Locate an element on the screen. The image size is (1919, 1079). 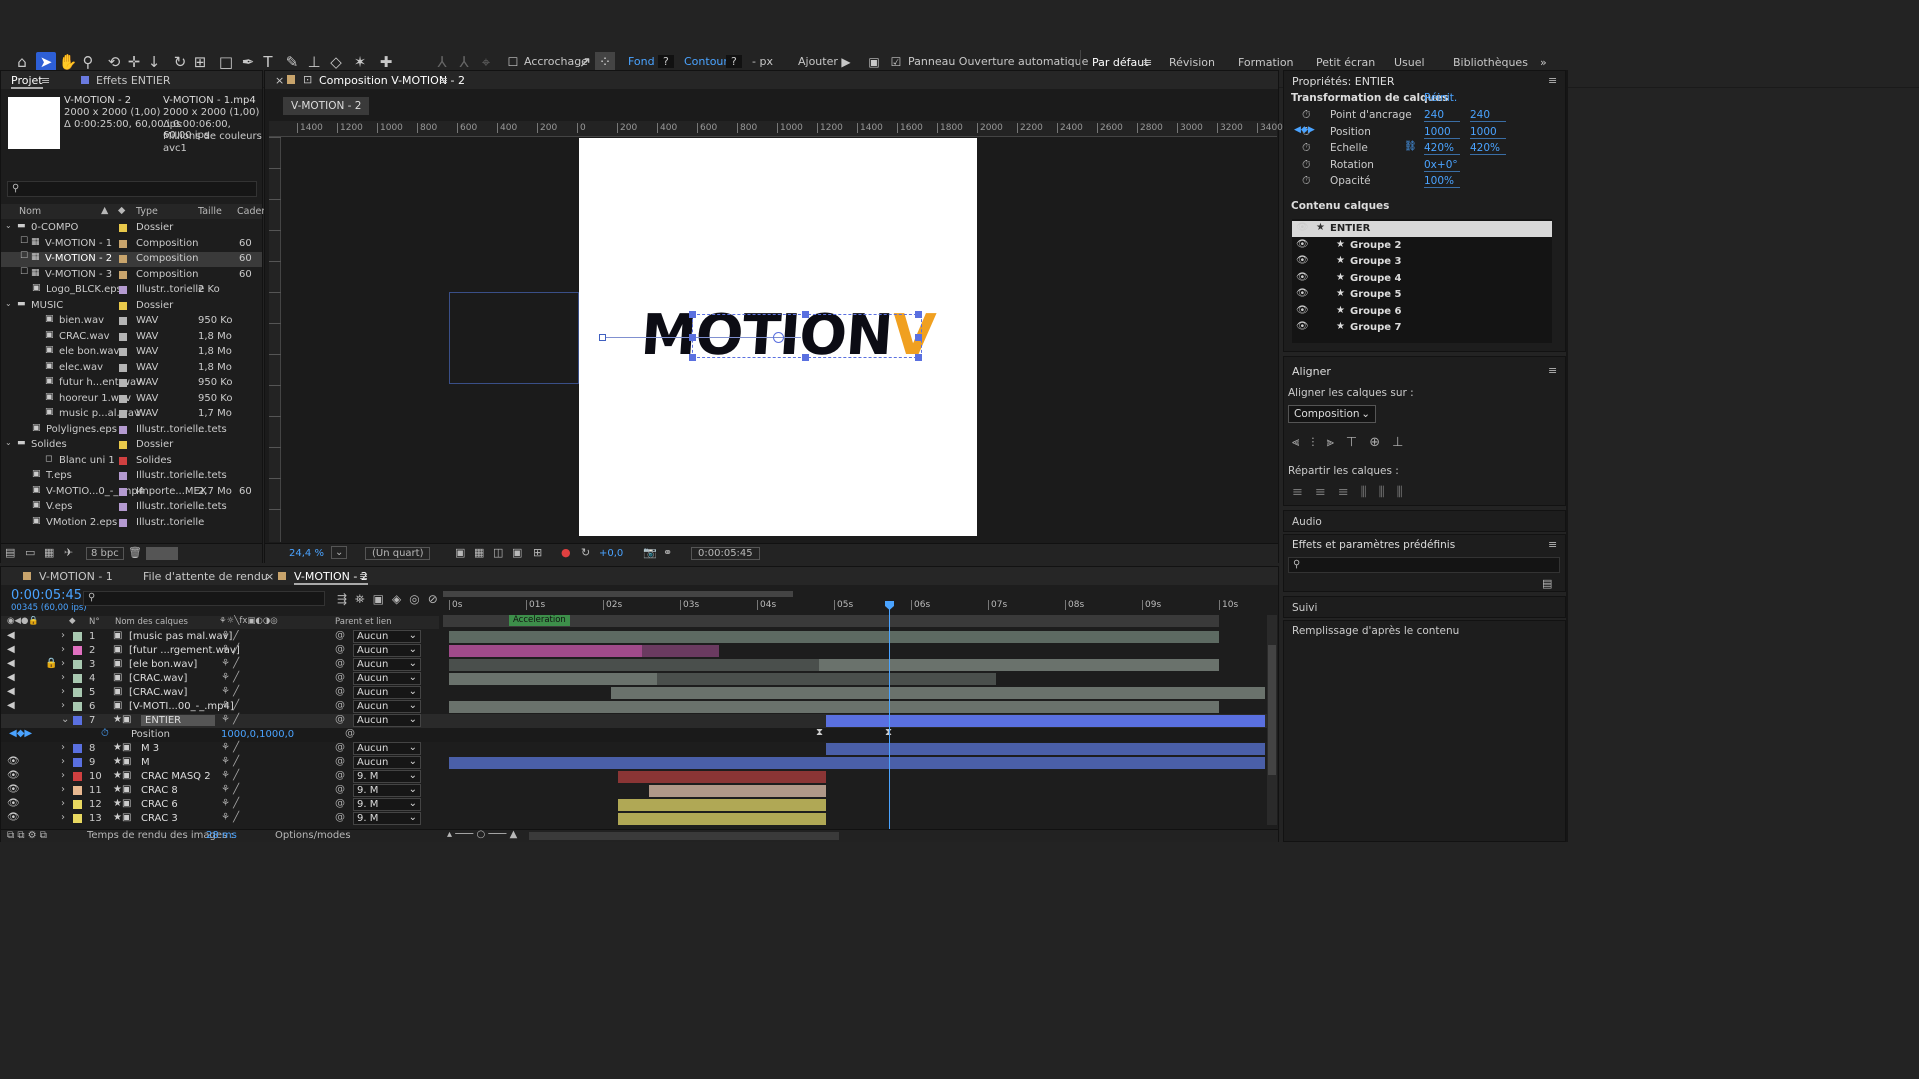
parent-dropdown: Aucun ⌄ is located at coordinates (387, 678).